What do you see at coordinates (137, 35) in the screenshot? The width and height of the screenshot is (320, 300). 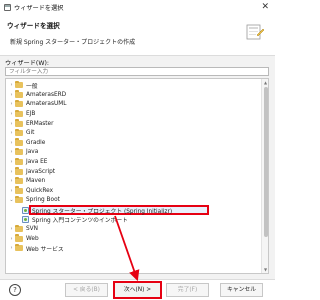 I see `wizard-header: ウィザードを選択 新規 Spring スターター・プロジェクトの作成` at bounding box center [137, 35].